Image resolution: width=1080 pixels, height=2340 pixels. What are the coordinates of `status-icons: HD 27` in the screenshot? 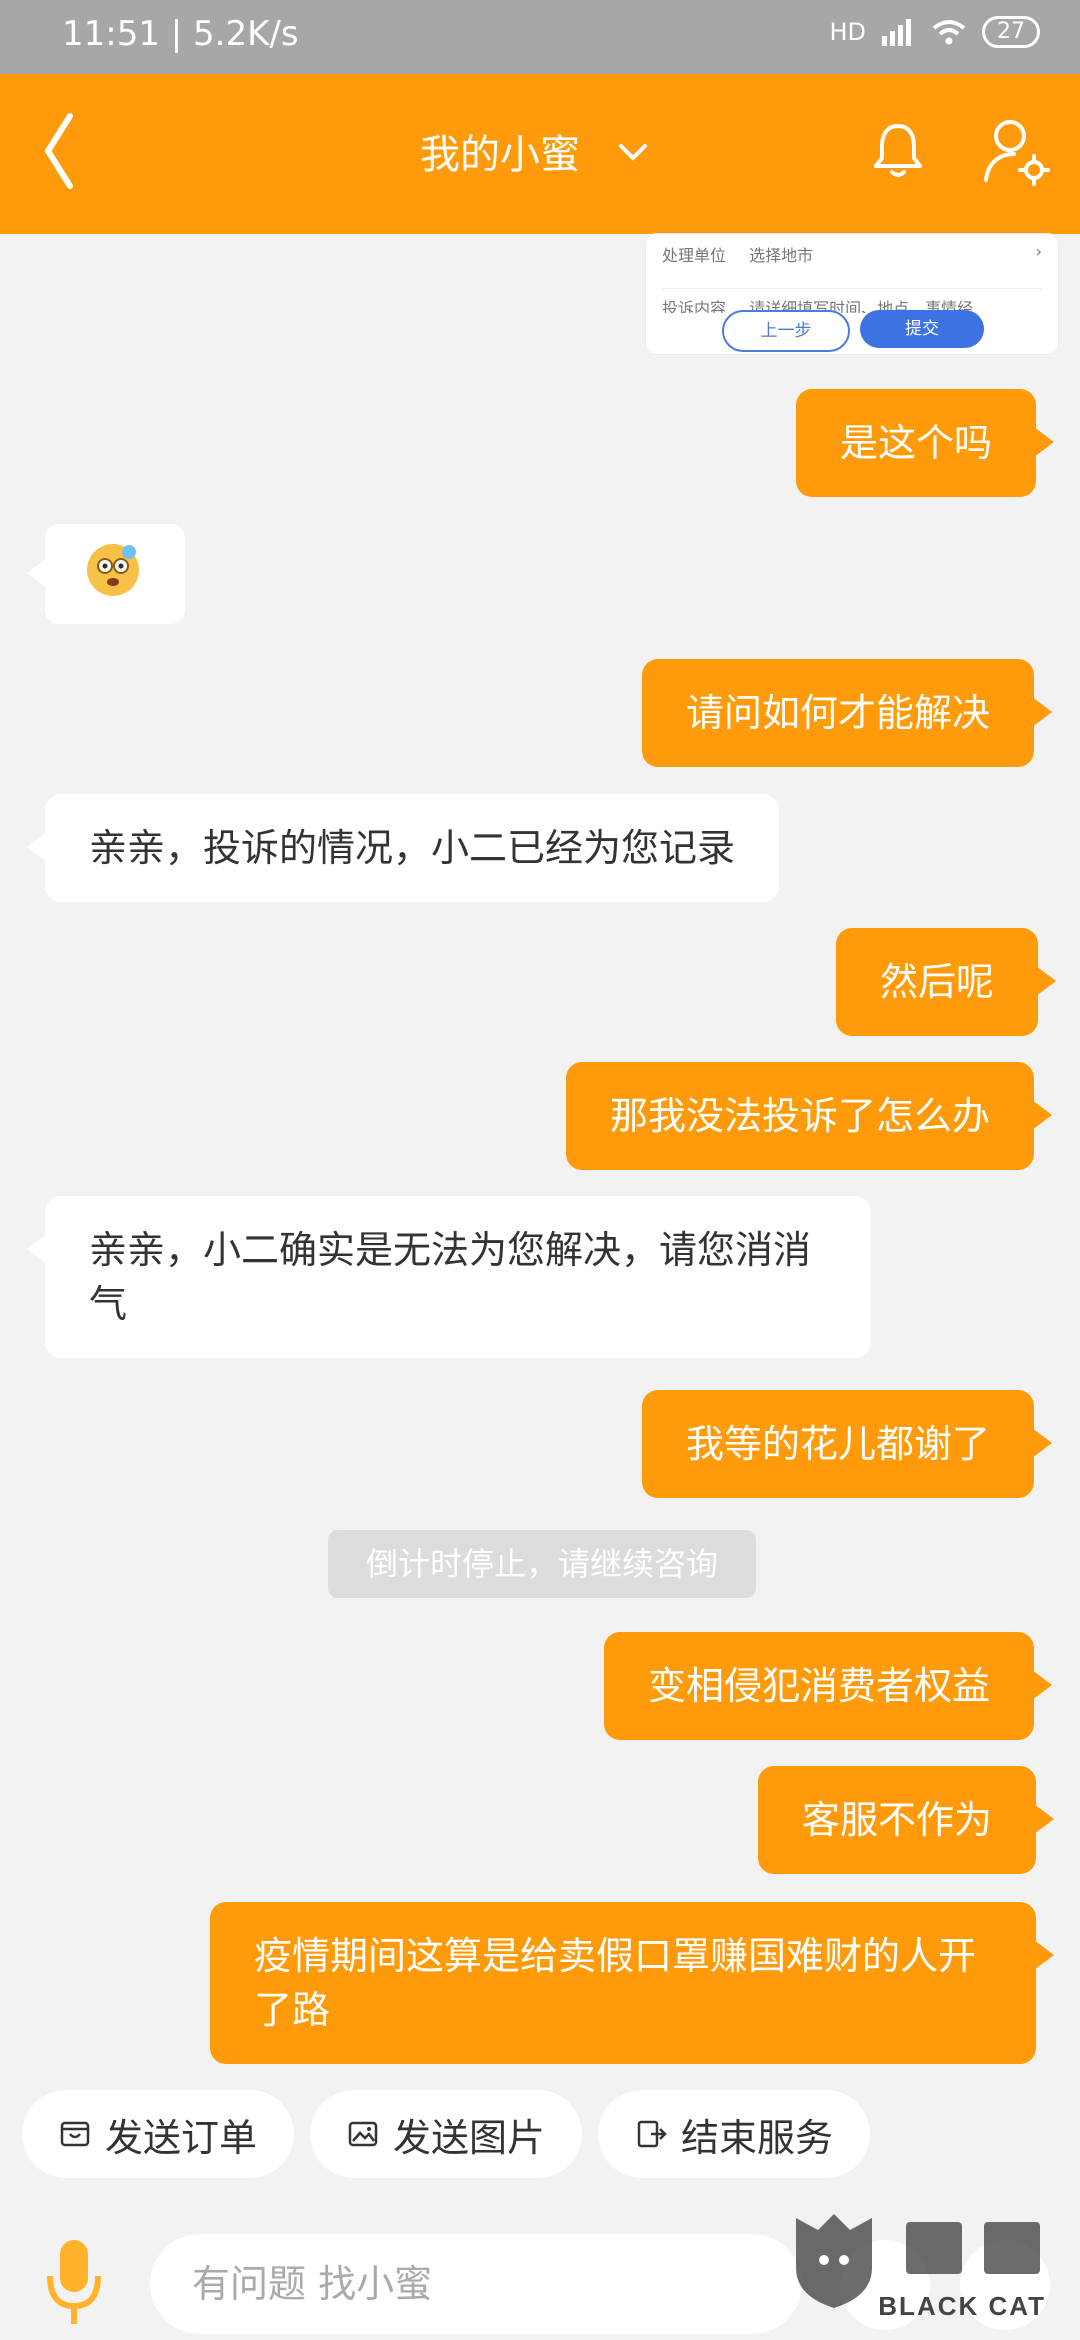 It's located at (934, 32).